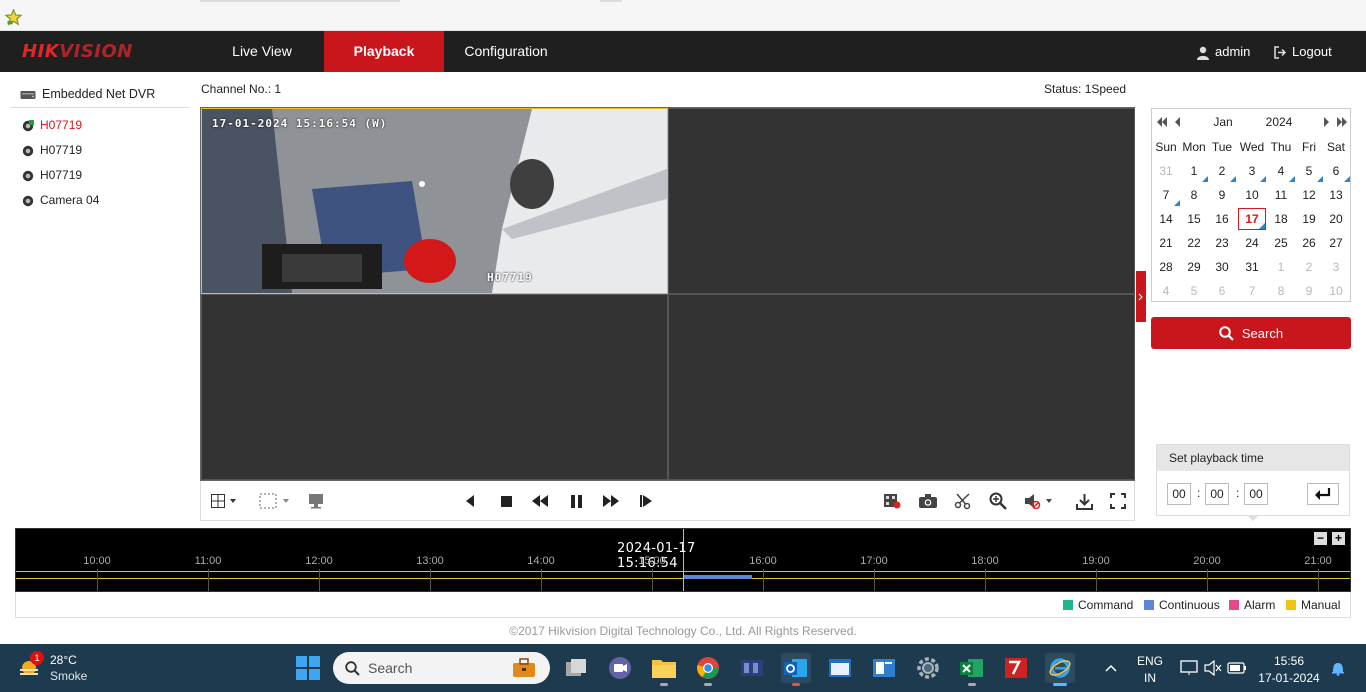 This screenshot has width=1366, height=692. What do you see at coordinates (963, 501) in the screenshot?
I see `clip-button` at bounding box center [963, 501].